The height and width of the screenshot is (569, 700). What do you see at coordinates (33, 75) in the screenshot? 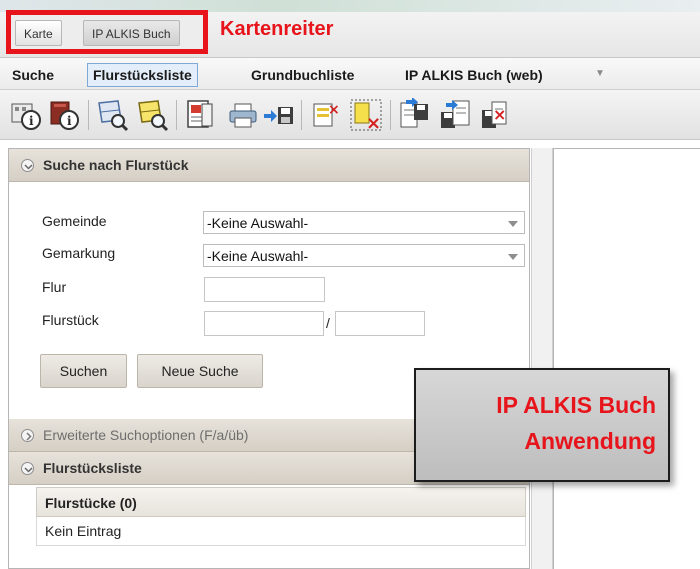
I see `menu-item-suche: Suche` at bounding box center [33, 75].